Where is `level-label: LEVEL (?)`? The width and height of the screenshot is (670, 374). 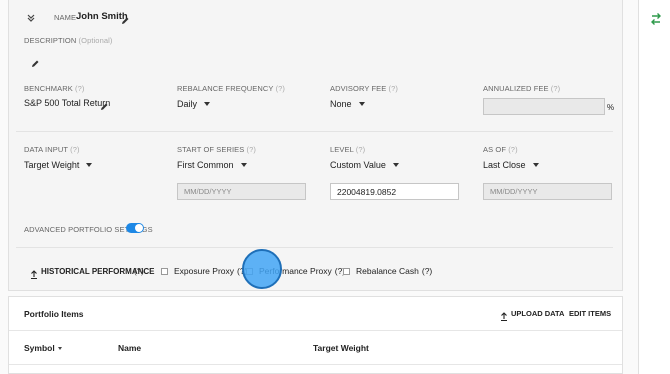
level-label: LEVEL (?) is located at coordinates (347, 149).